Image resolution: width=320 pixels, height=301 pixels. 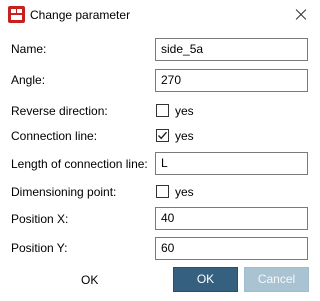 I want to click on reverse-direction-label: Reverse direction:, so click(x=59, y=111).